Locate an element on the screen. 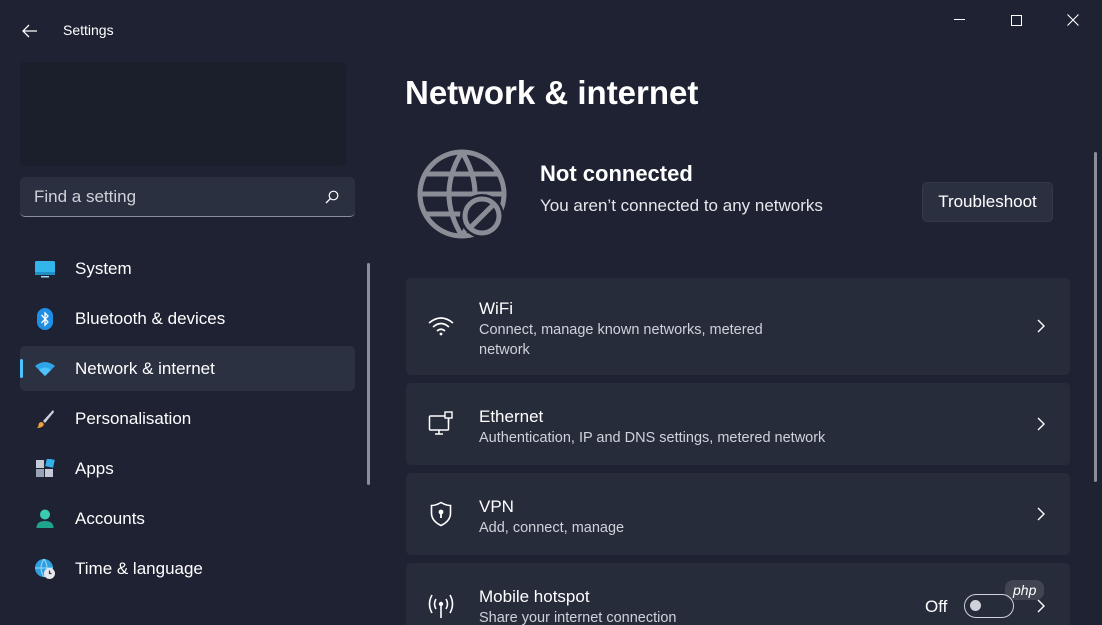 The image size is (1102, 625). system-icon is located at coordinates (45, 269).